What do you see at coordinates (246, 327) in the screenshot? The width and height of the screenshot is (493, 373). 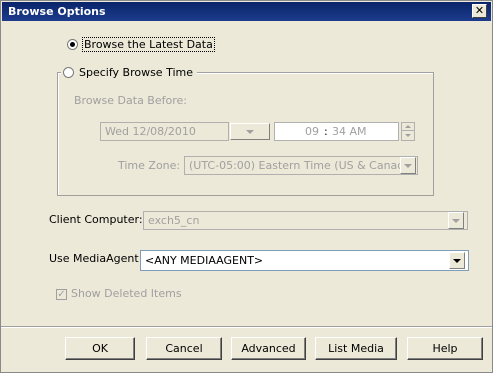 I see `button-separator` at bounding box center [246, 327].